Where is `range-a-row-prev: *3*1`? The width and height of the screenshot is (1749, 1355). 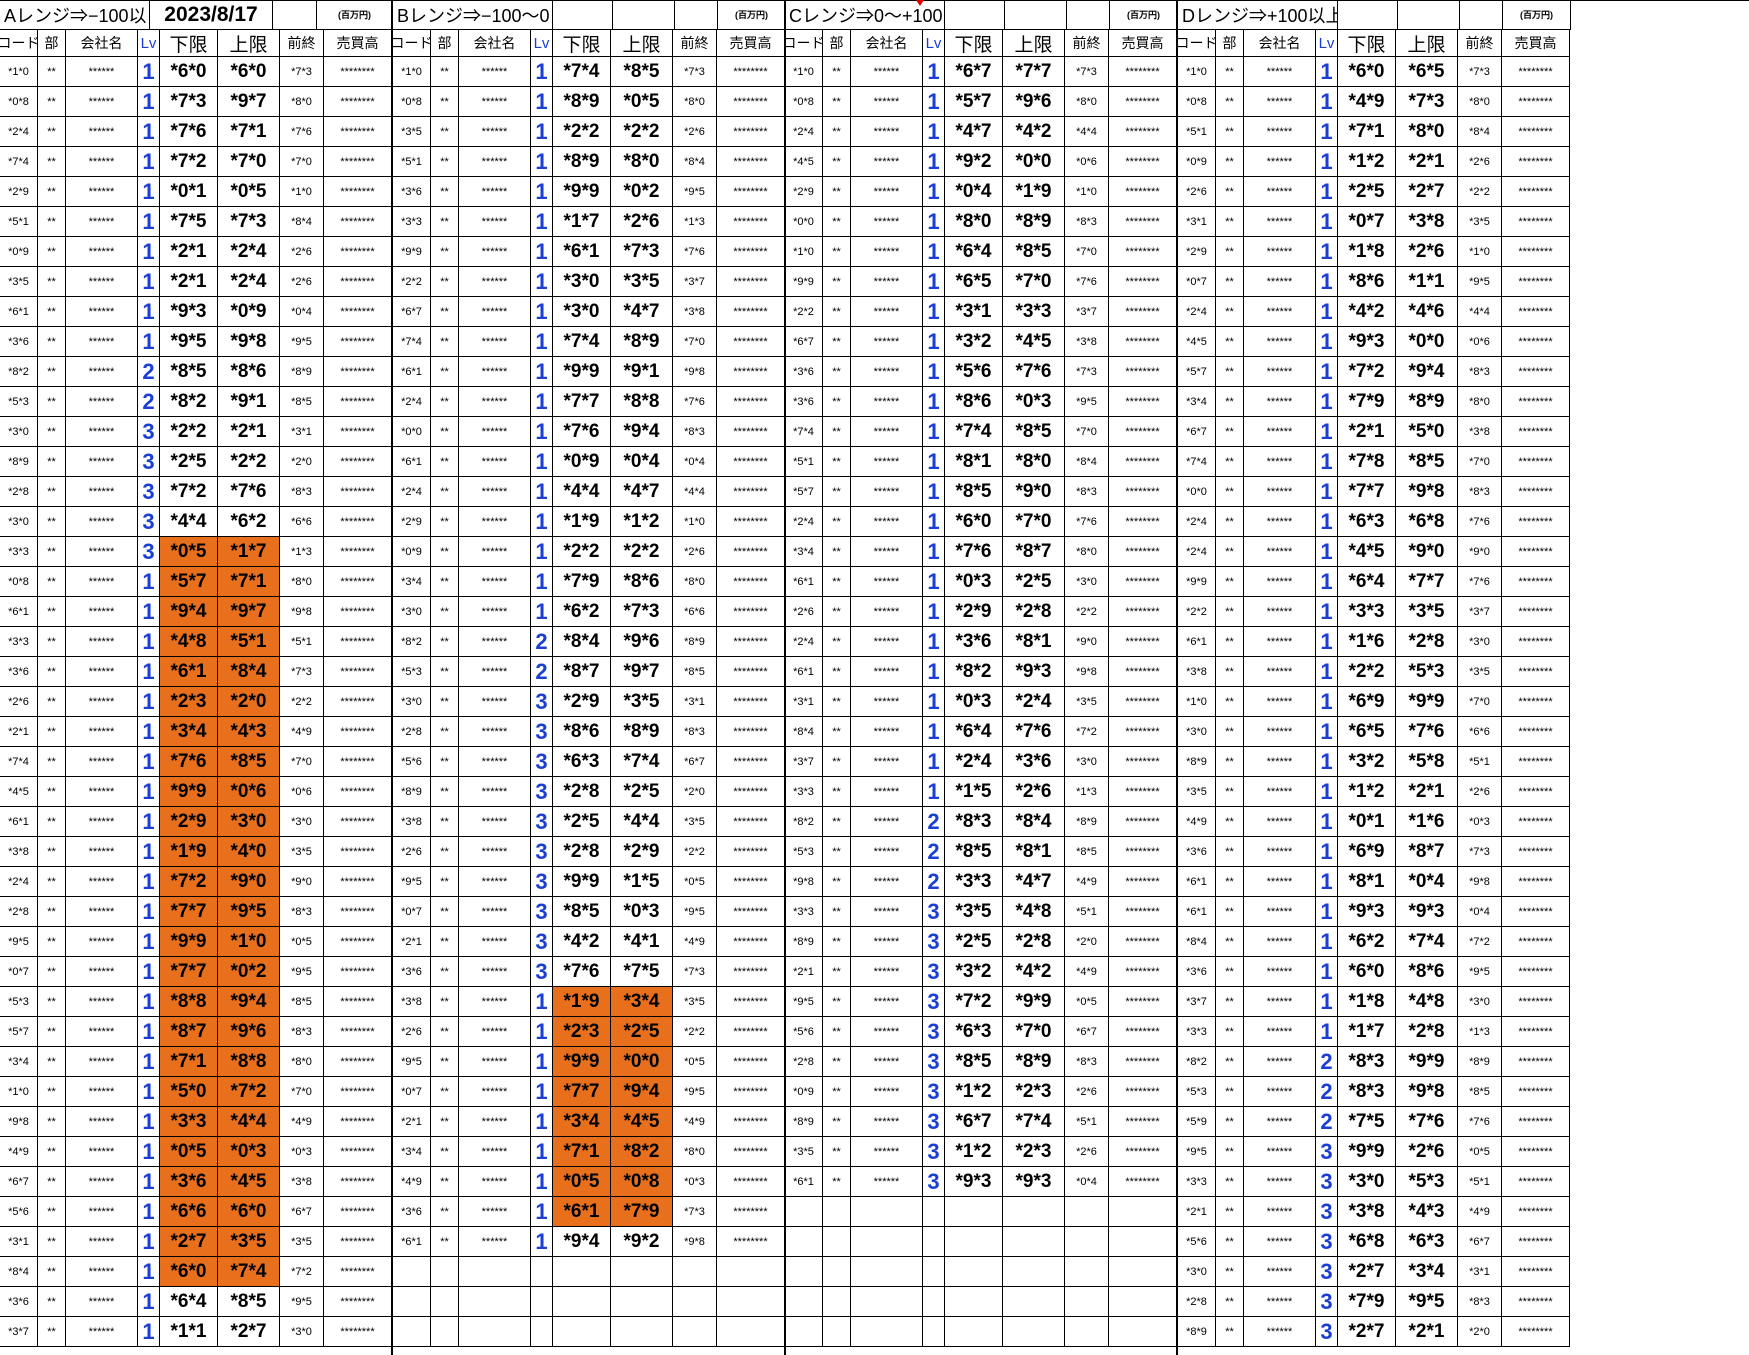 range-a-row-prev: *3*1 is located at coordinates (302, 432).